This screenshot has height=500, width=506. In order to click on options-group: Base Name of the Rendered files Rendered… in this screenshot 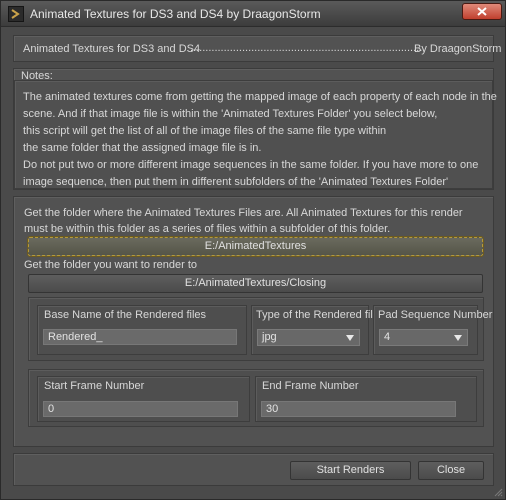, I will do `click(260, 329)`.